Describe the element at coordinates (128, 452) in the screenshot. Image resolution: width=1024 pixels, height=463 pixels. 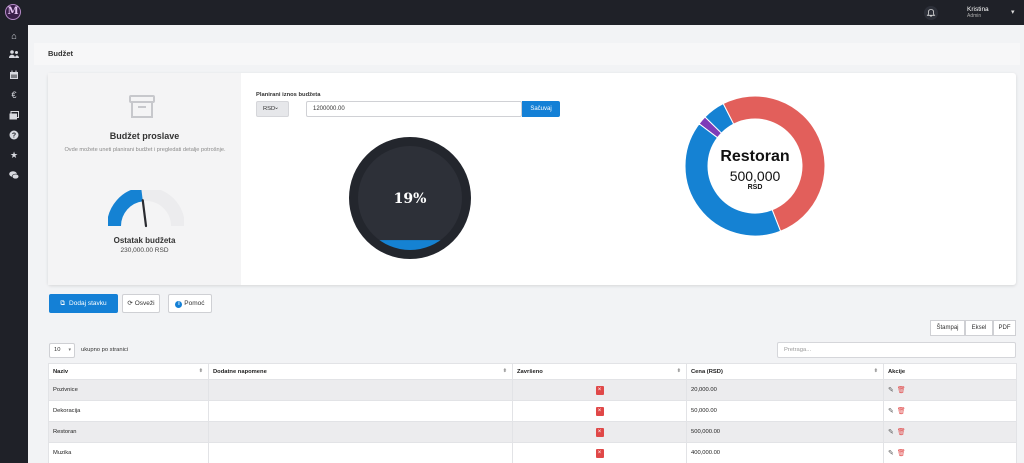
I see `cell-naziv: Muzika` at that location.